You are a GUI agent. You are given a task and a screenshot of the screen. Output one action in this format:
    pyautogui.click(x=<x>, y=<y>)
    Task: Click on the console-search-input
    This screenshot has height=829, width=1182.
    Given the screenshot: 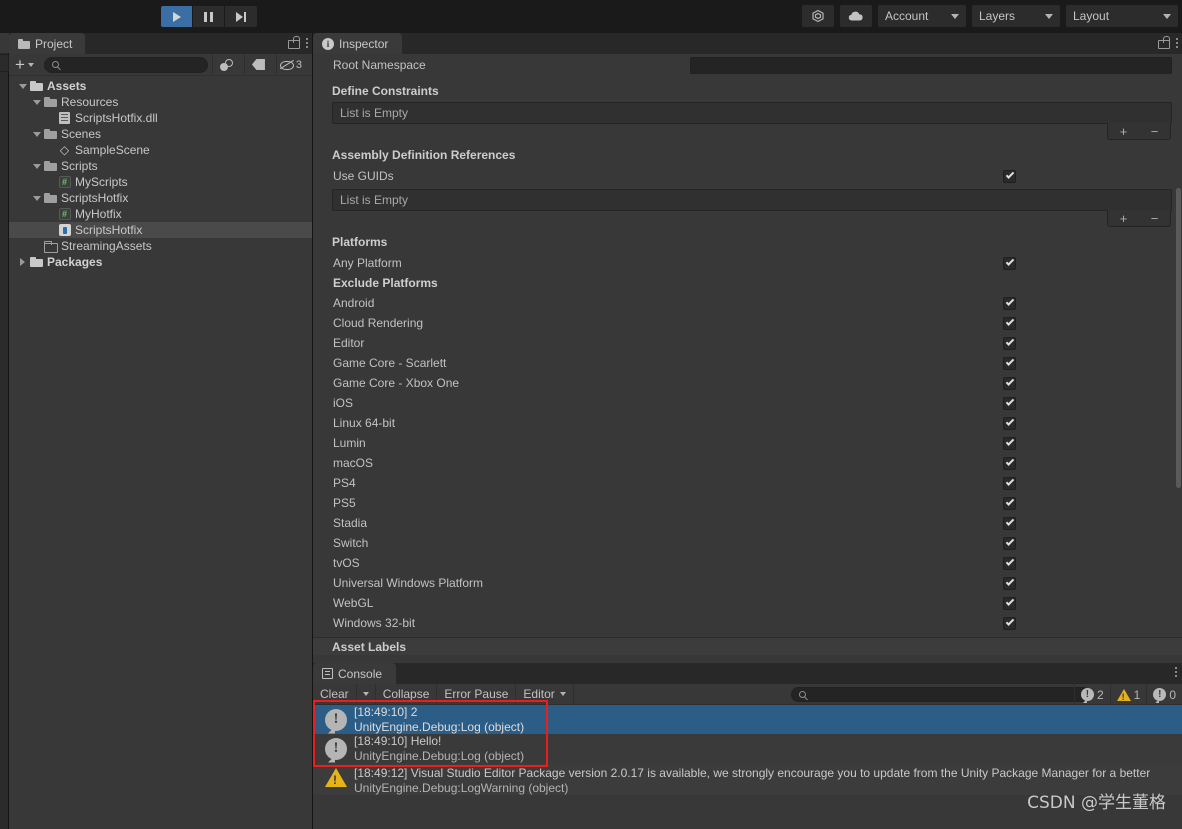 What is the action you would take?
    pyautogui.click(x=946, y=694)
    